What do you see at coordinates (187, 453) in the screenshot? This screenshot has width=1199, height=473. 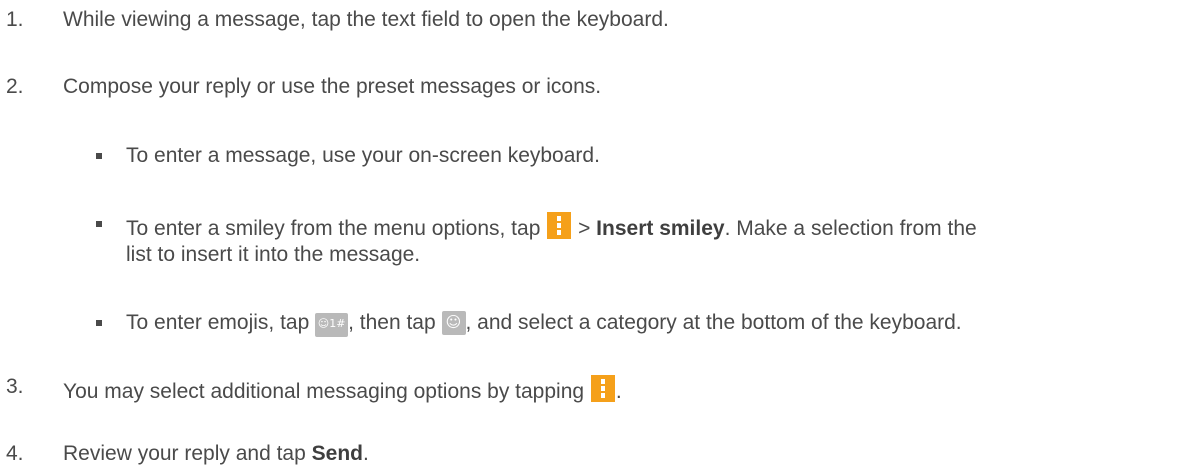 I see `step-text-before: Review your reply and tap` at bounding box center [187, 453].